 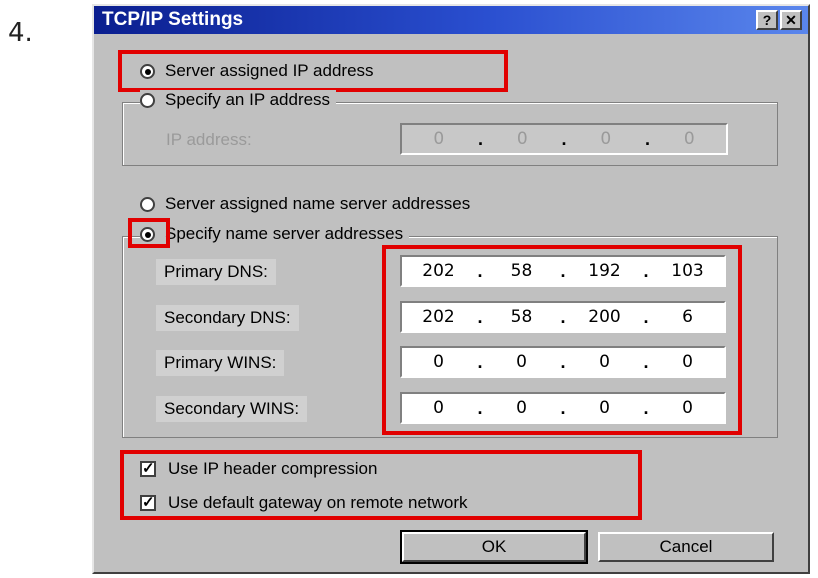 I want to click on specify-ip-label: Specify an IP address, so click(x=248, y=99).